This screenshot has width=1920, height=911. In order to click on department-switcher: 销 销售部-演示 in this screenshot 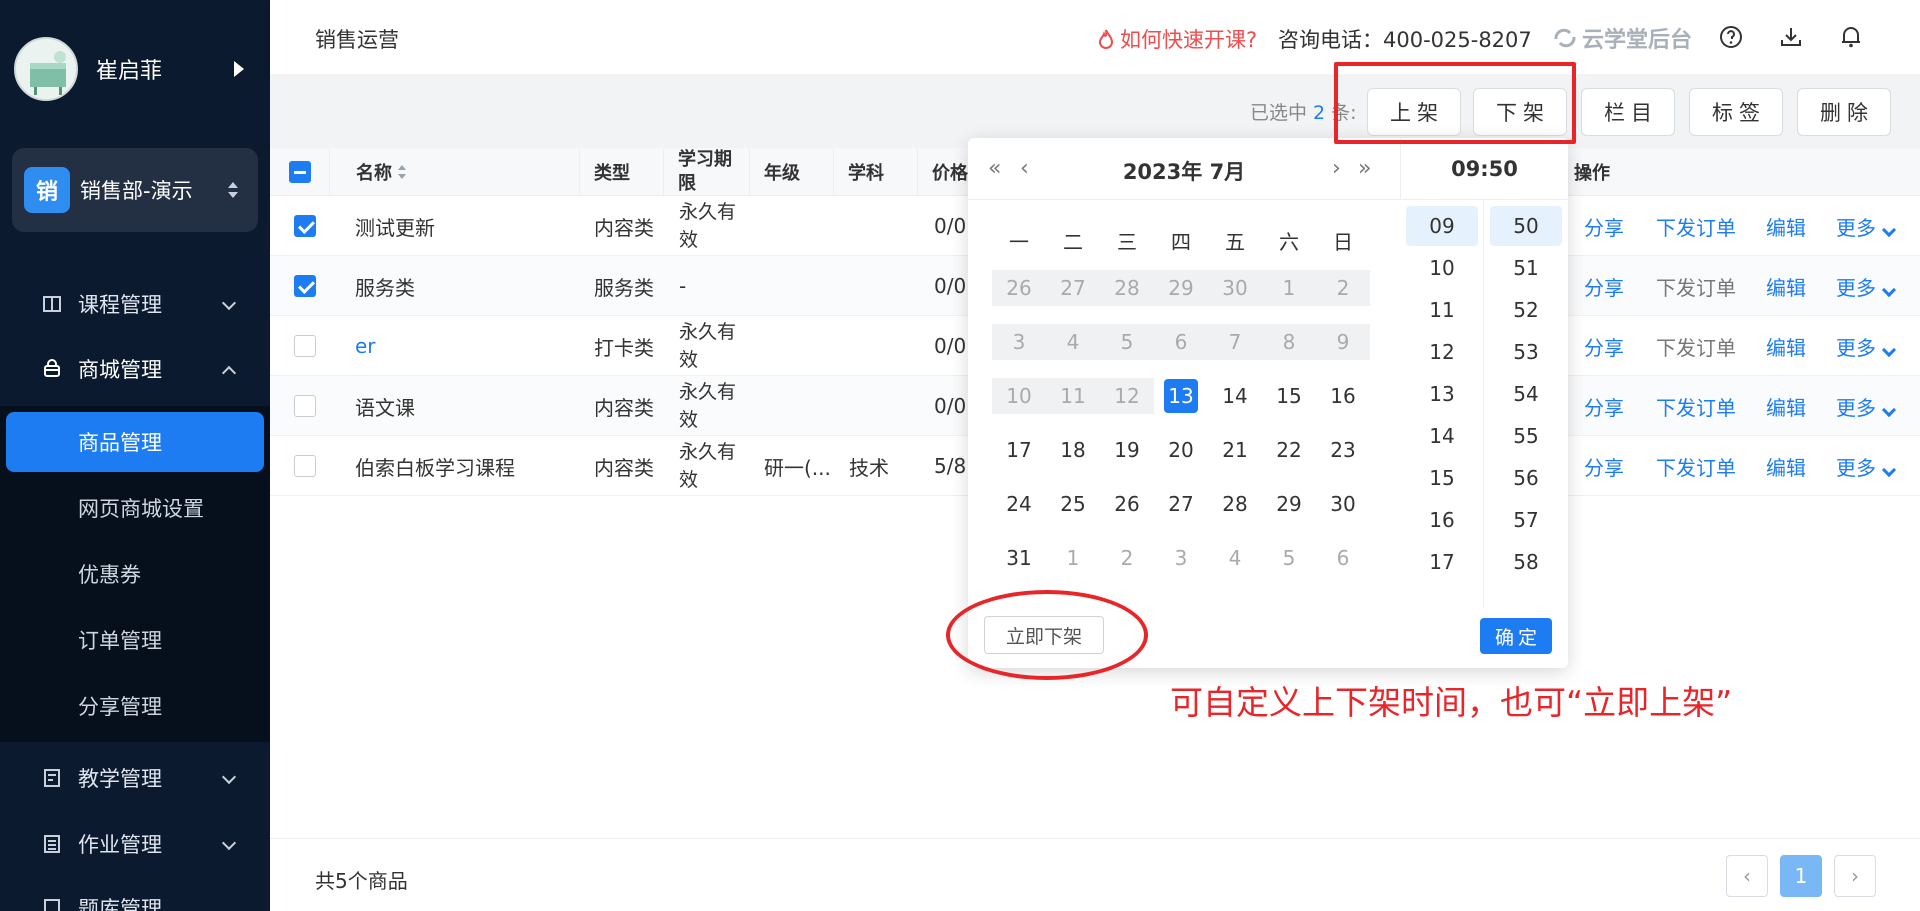, I will do `click(135, 190)`.